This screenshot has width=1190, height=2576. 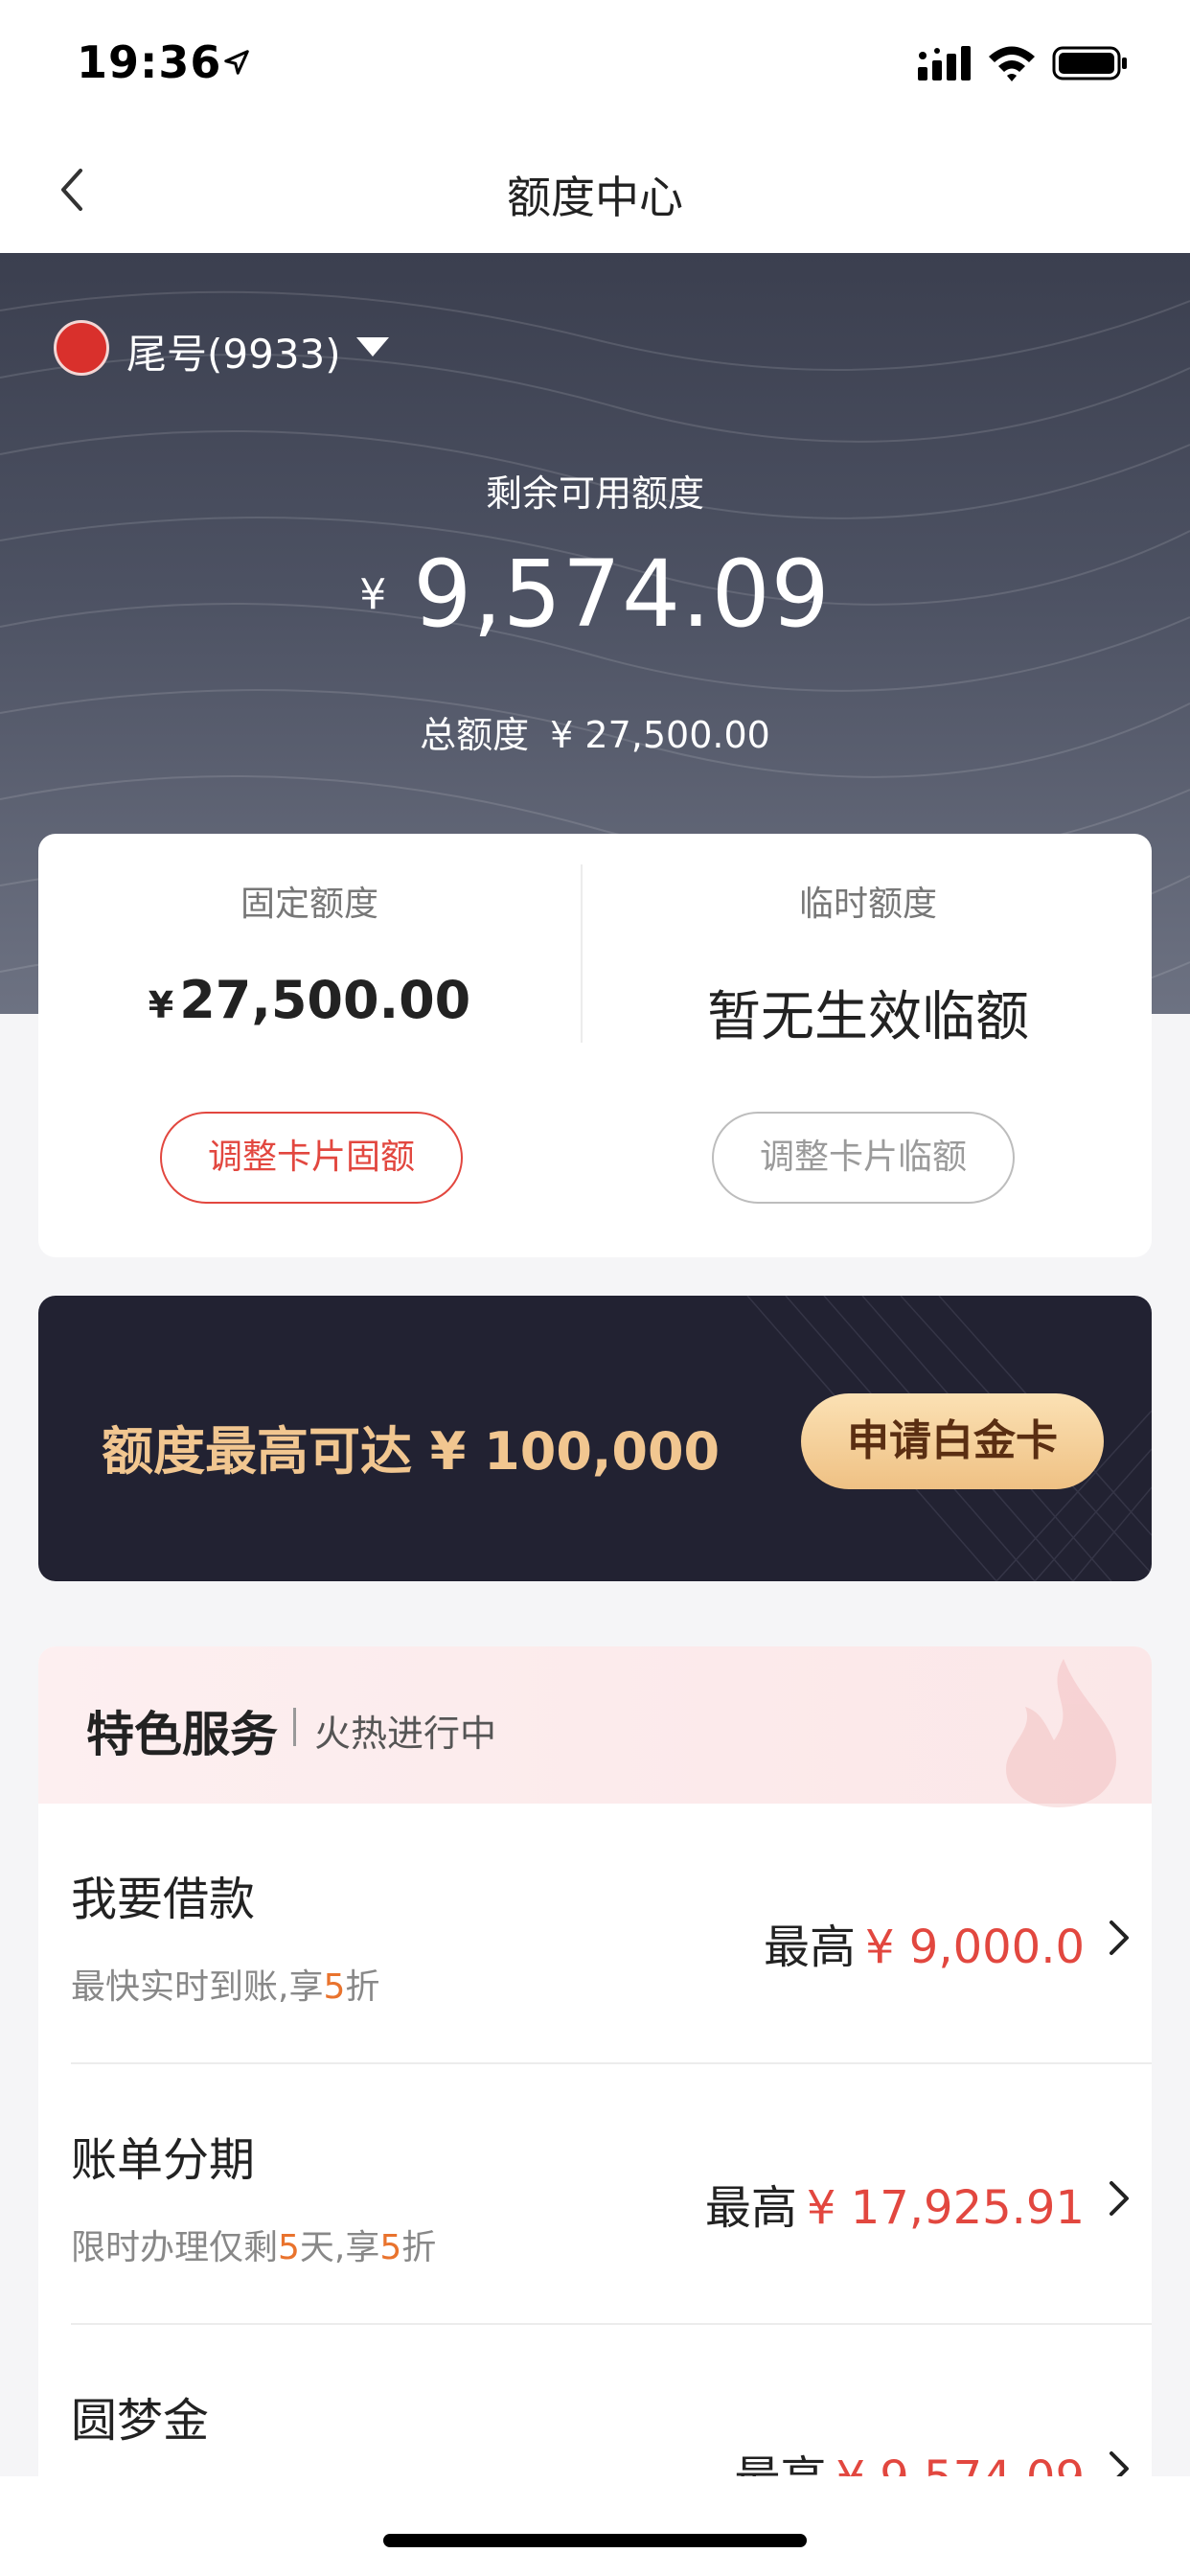 I want to click on available-limit-amount: 9,574.09, so click(x=622, y=594).